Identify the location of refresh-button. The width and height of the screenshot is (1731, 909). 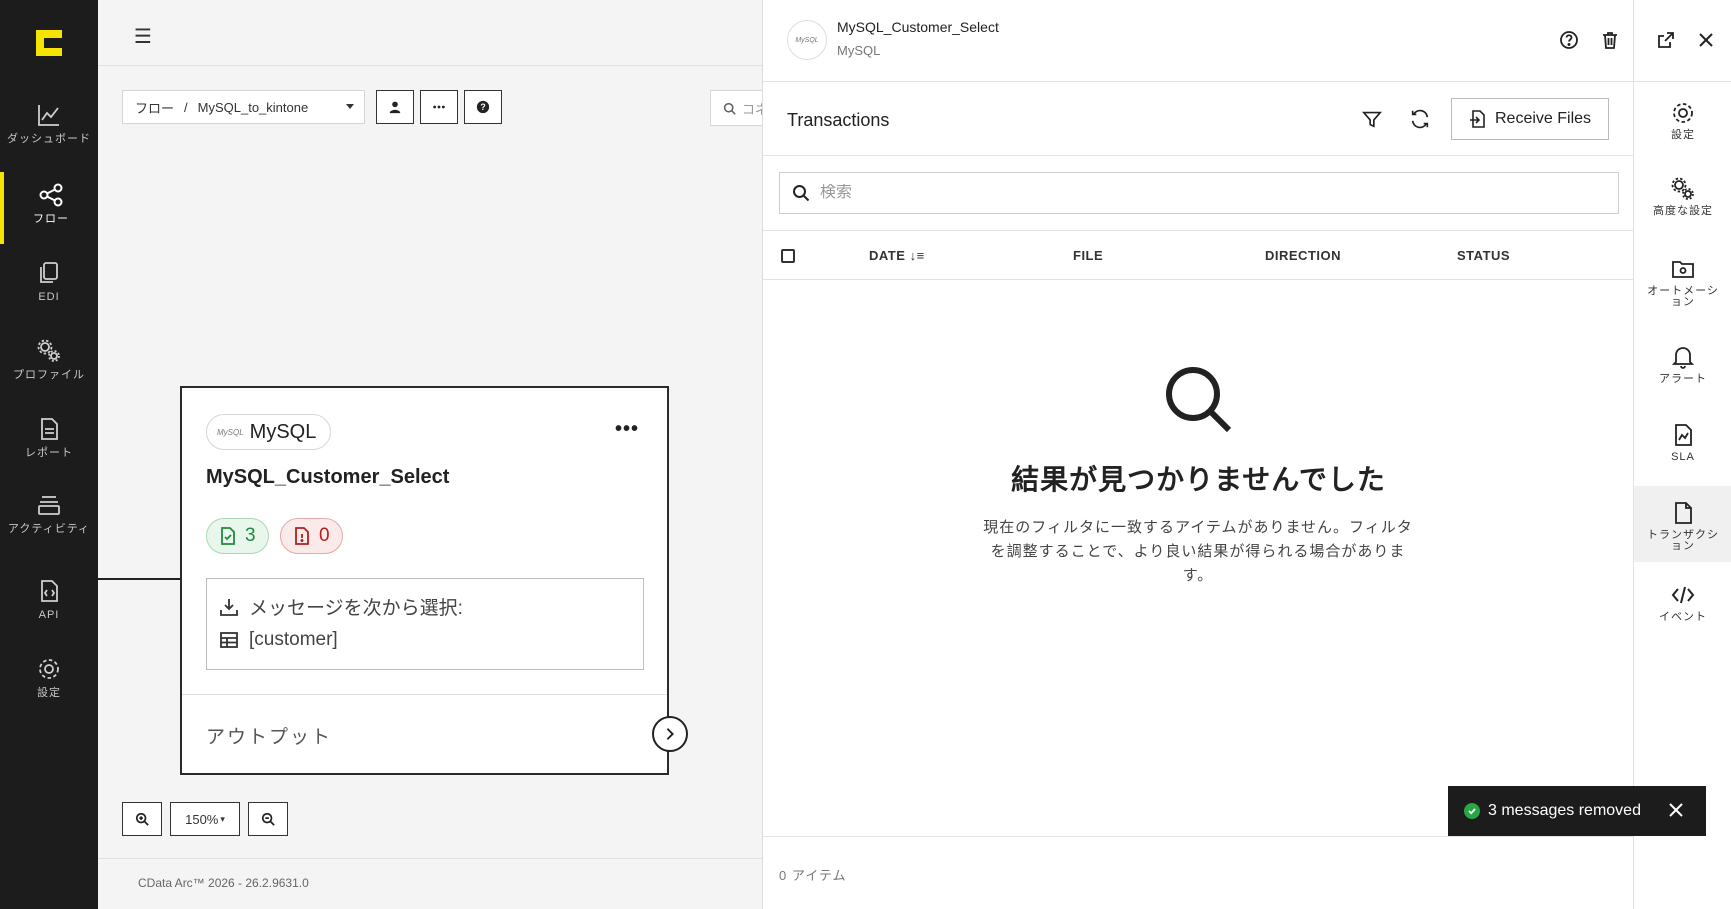
(1421, 120).